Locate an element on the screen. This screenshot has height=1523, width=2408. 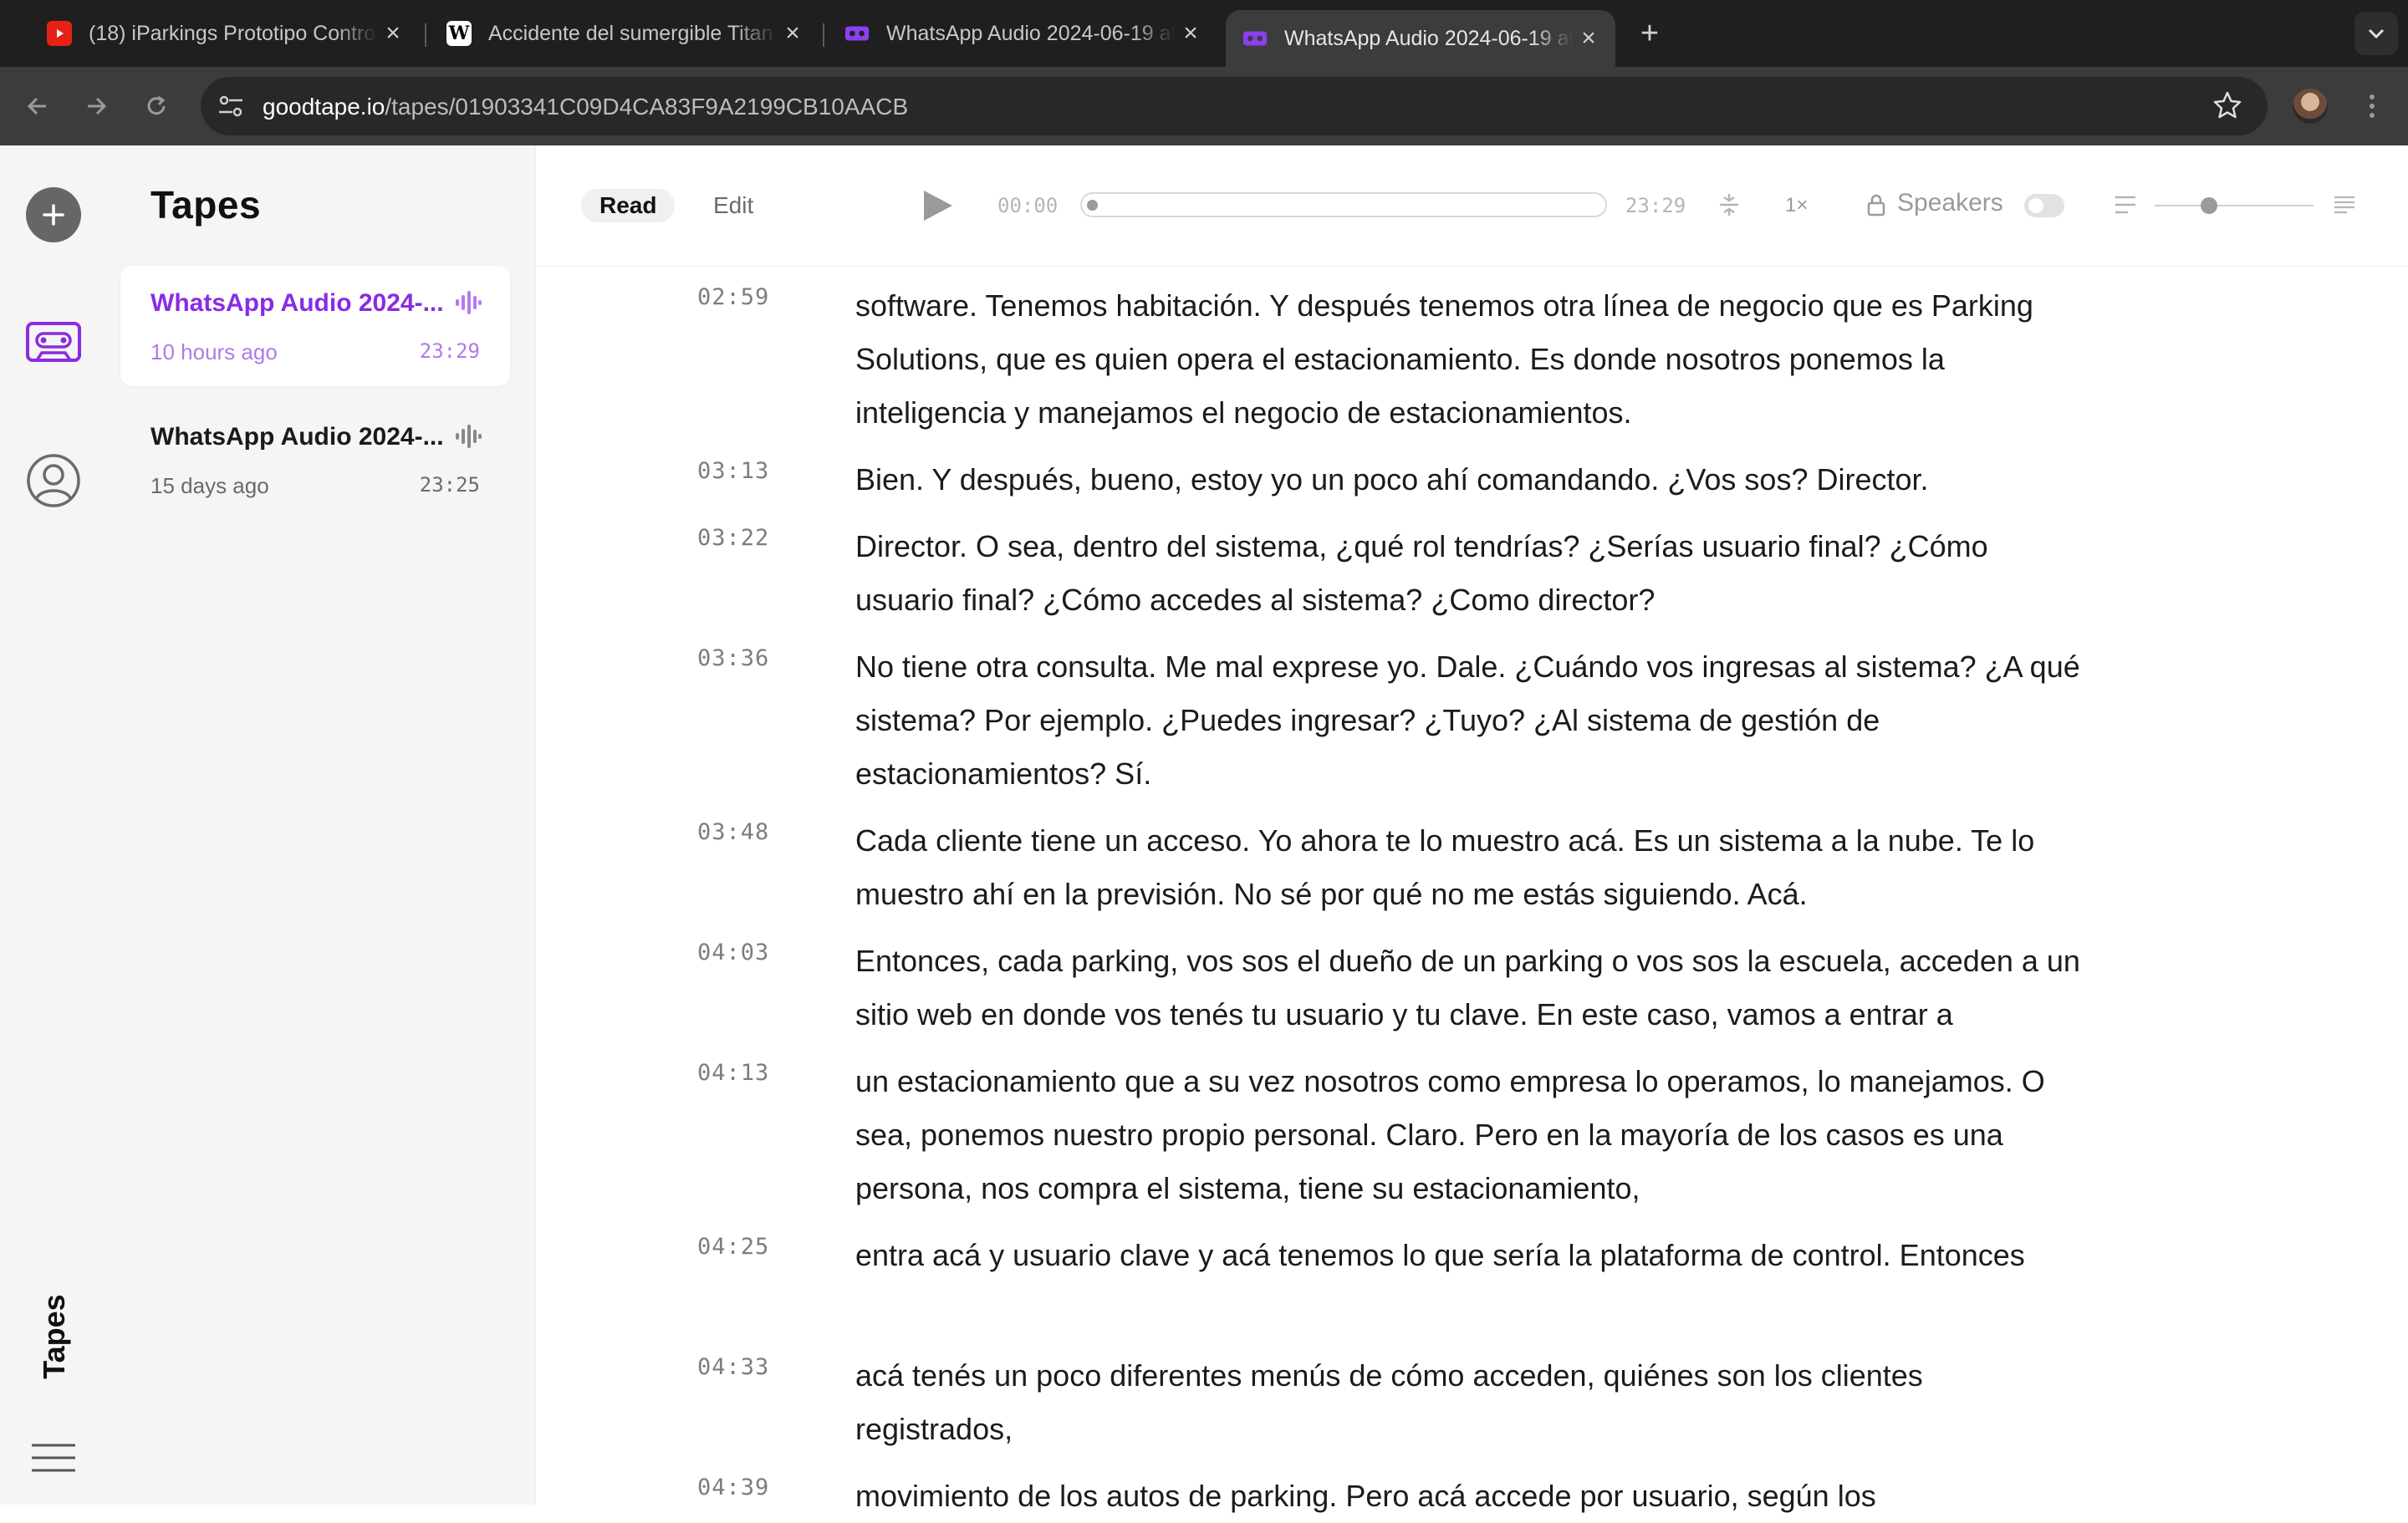
profile-avatar is located at coordinates (2310, 107).